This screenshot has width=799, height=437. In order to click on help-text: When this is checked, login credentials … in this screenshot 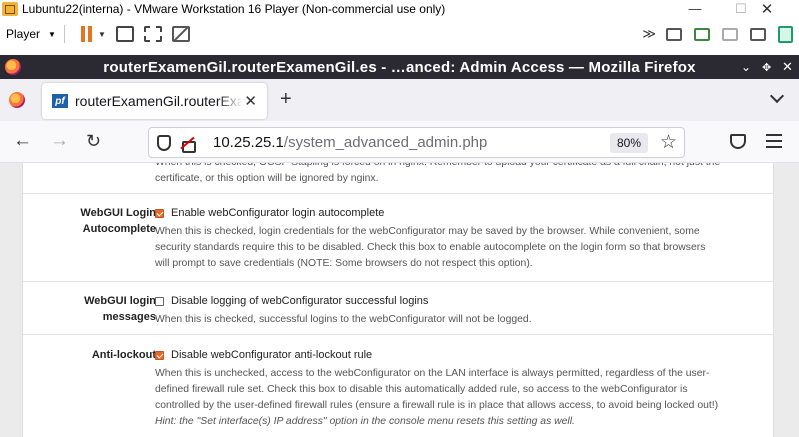, I will do `click(461, 248)`.